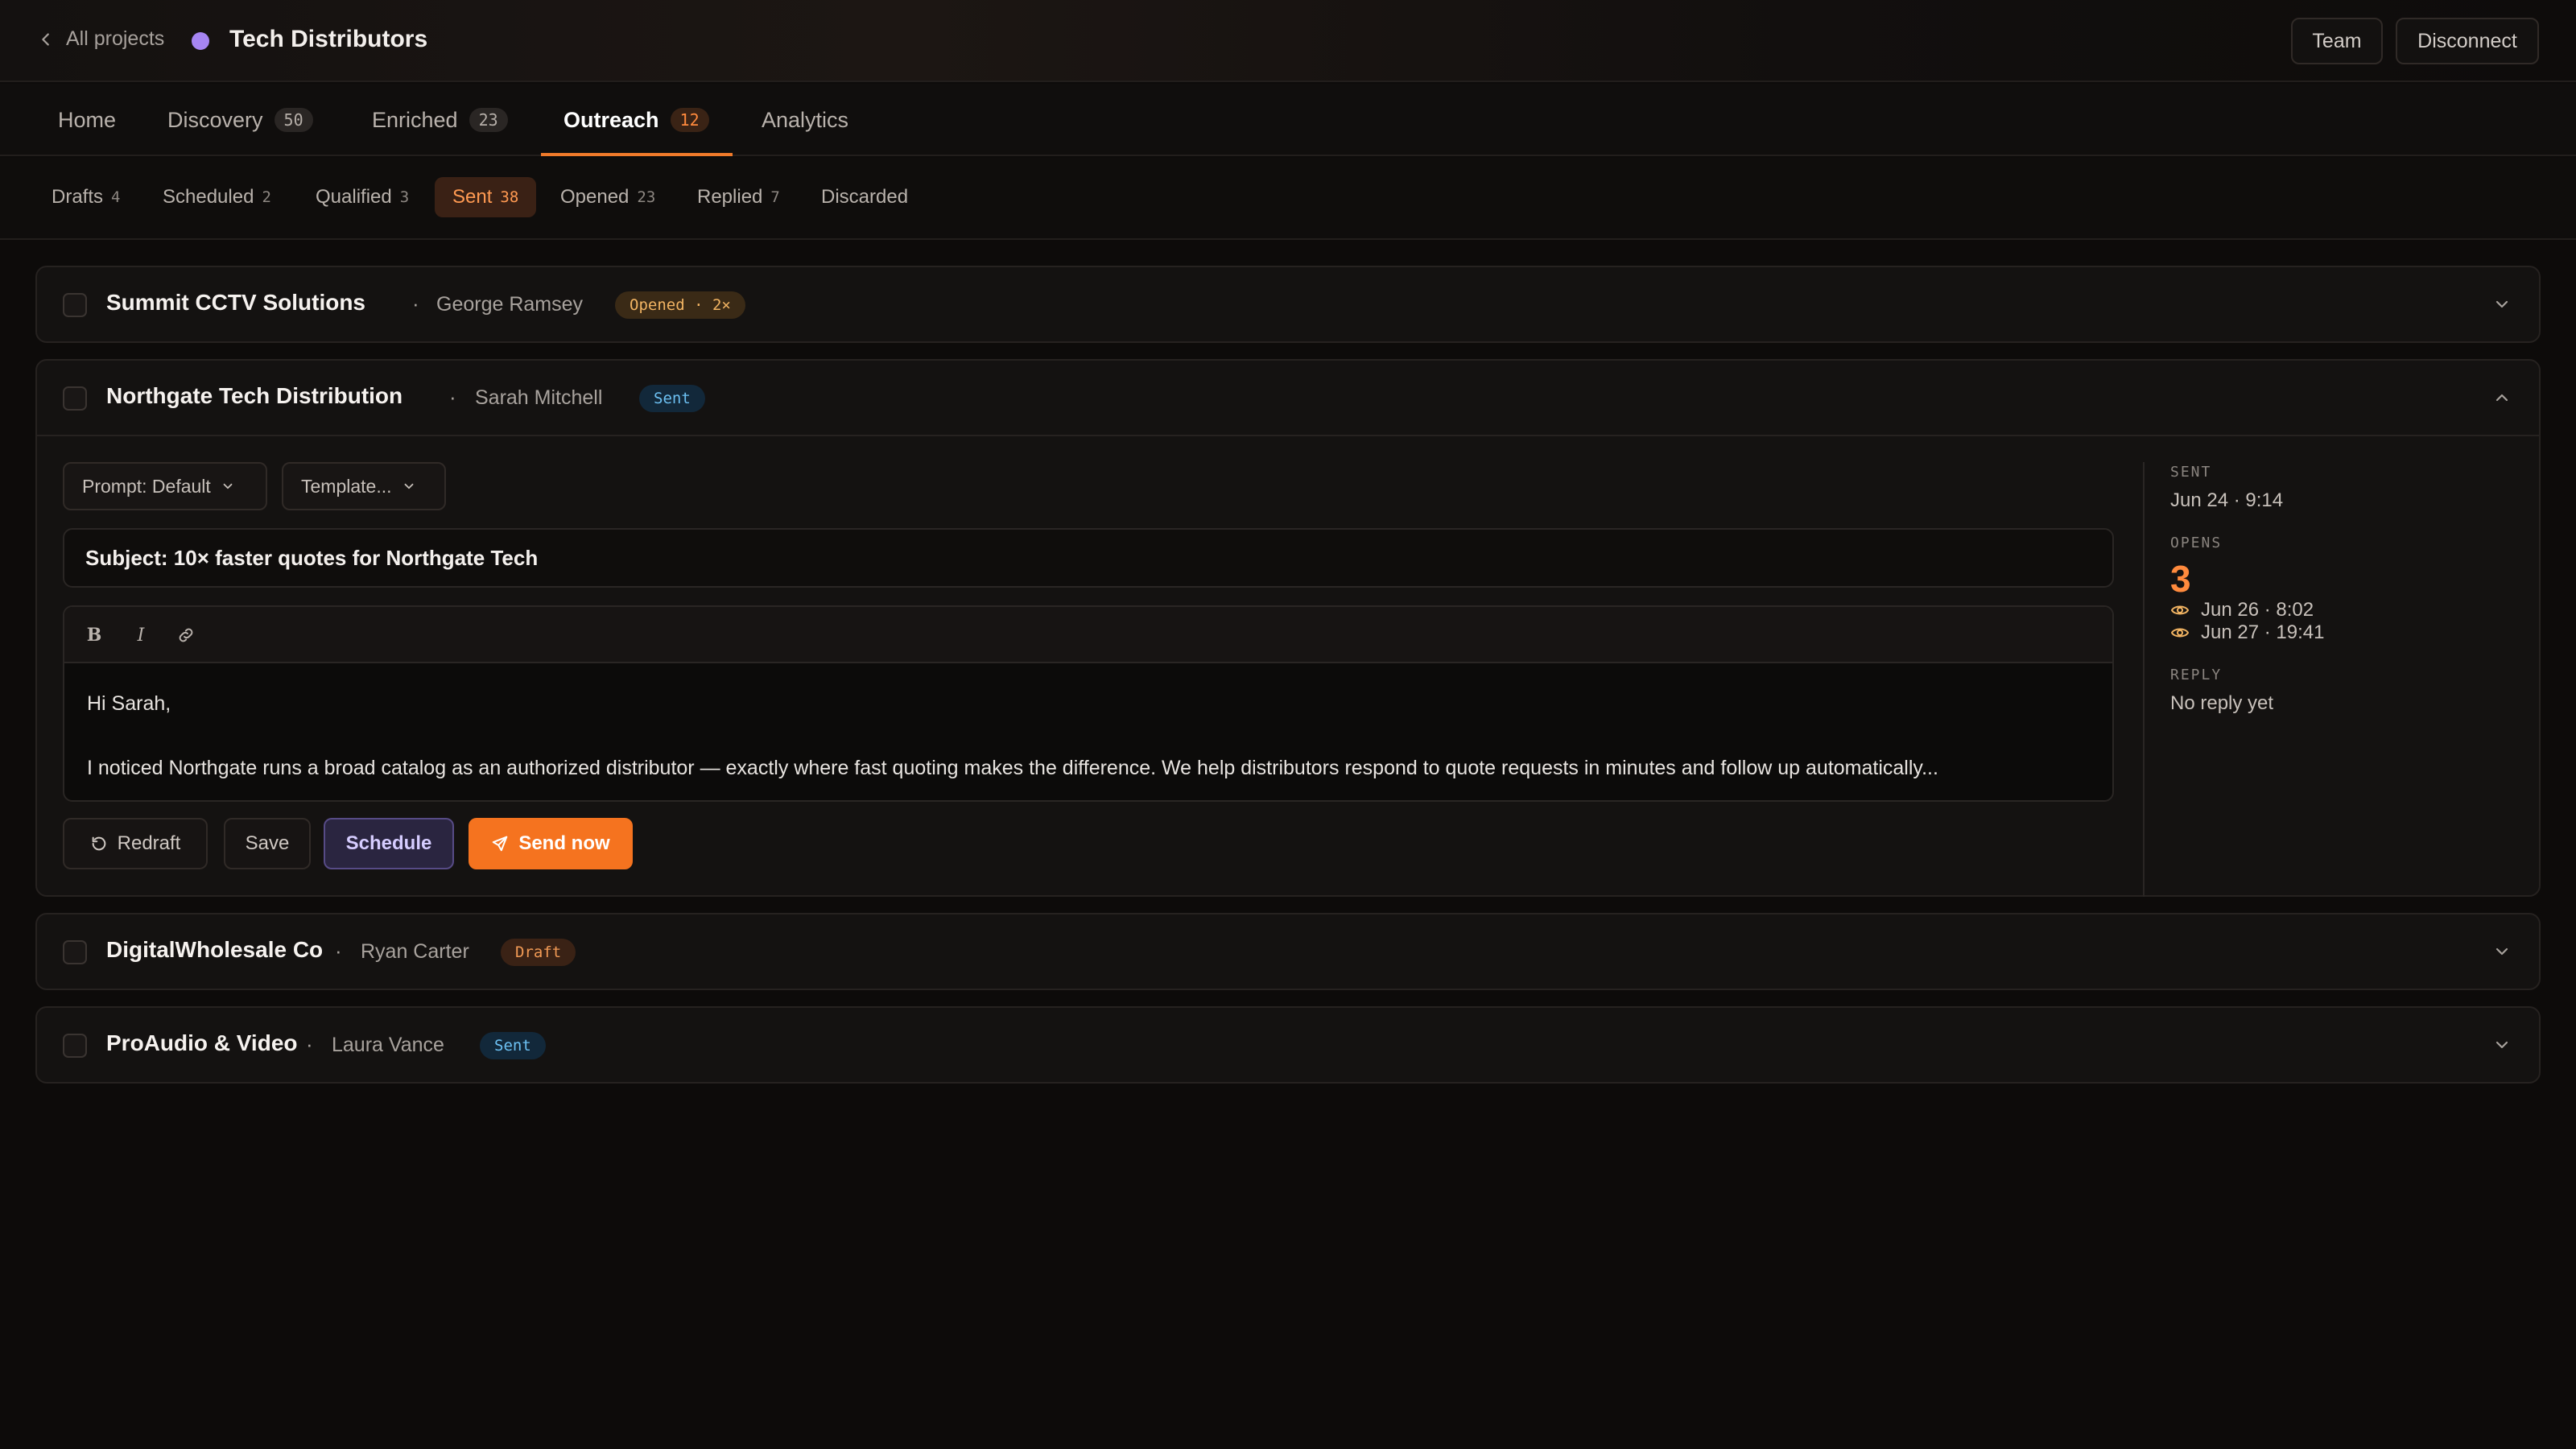  I want to click on filter-replied: Replied 7, so click(738, 197).